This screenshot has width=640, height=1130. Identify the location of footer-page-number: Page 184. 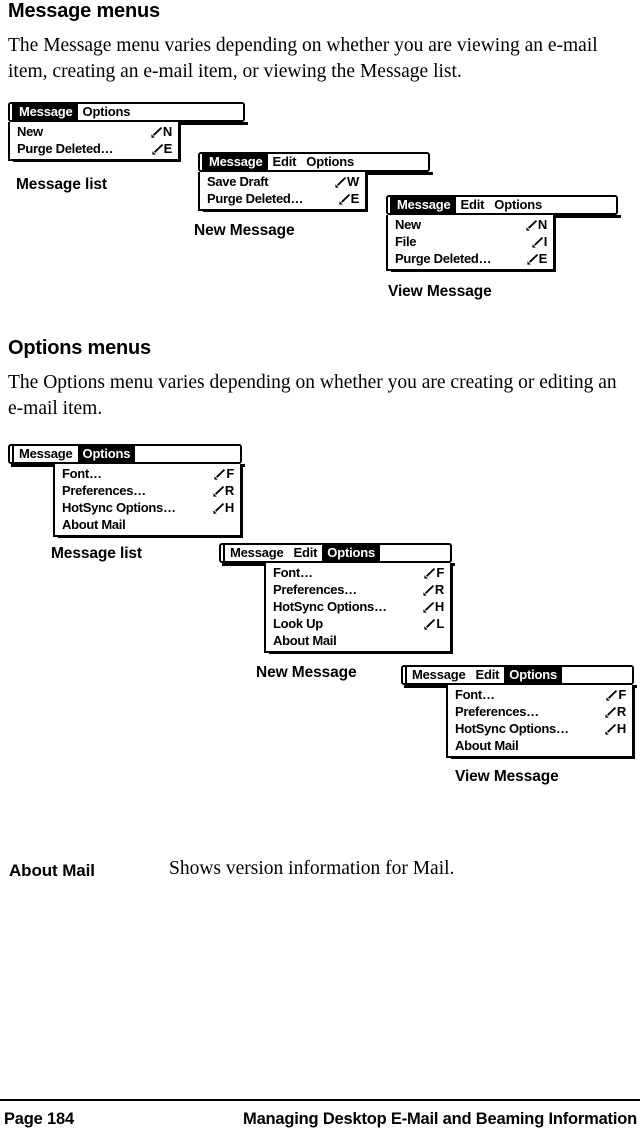
(39, 1119).